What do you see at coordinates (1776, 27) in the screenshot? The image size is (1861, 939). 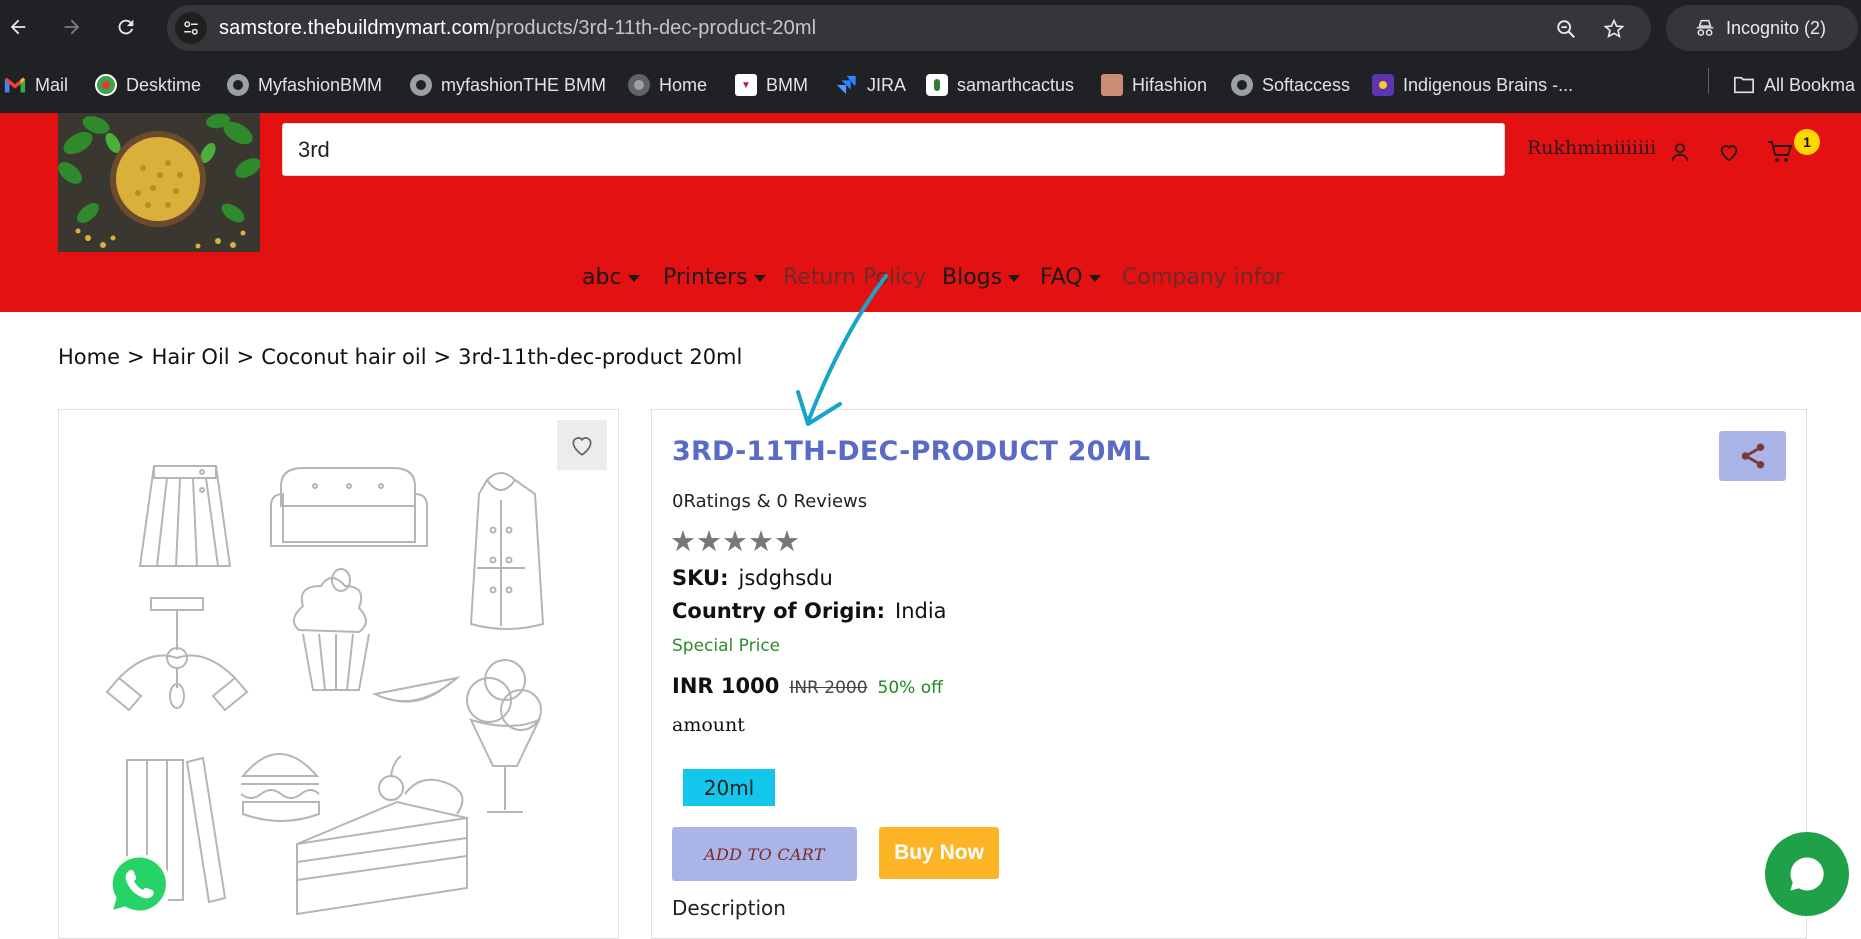 I see `incognito-label: Incognito (2)` at bounding box center [1776, 27].